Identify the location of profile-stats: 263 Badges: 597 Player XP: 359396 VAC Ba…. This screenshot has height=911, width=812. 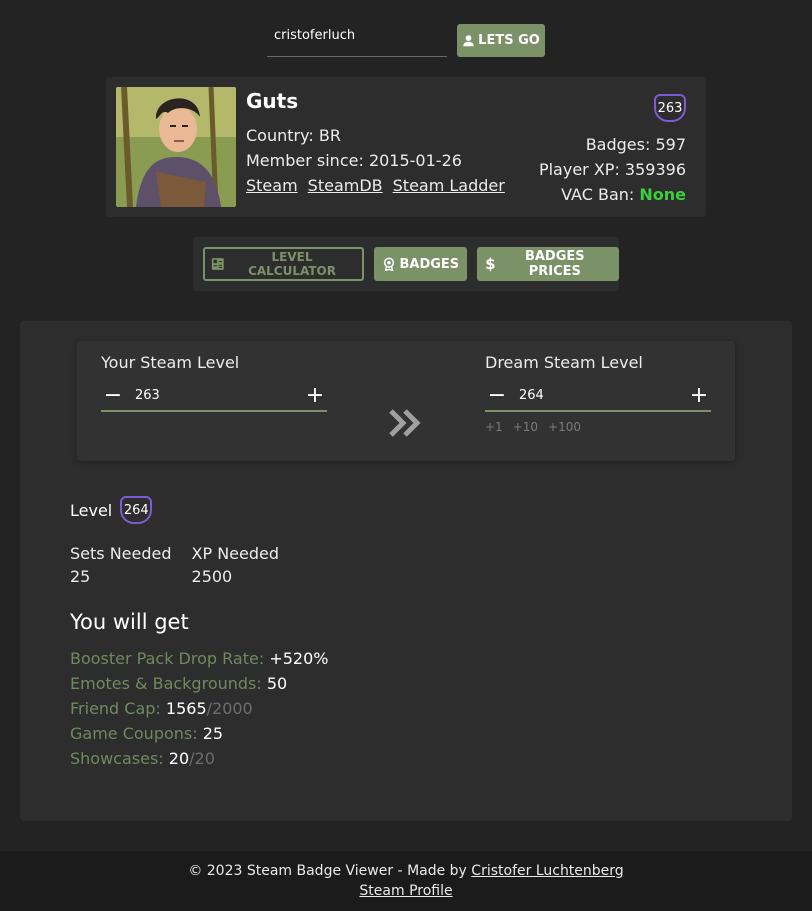
(612, 150).